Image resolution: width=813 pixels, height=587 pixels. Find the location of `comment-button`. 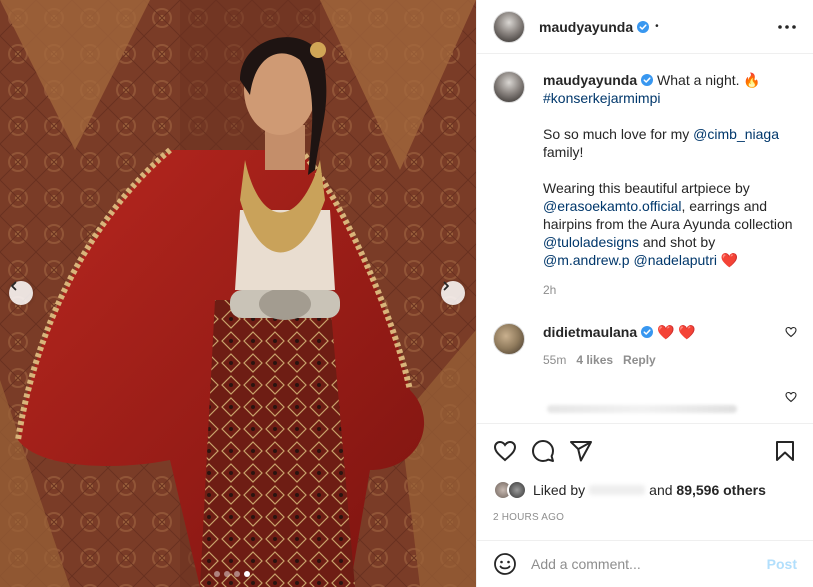

comment-button is located at coordinates (543, 451).